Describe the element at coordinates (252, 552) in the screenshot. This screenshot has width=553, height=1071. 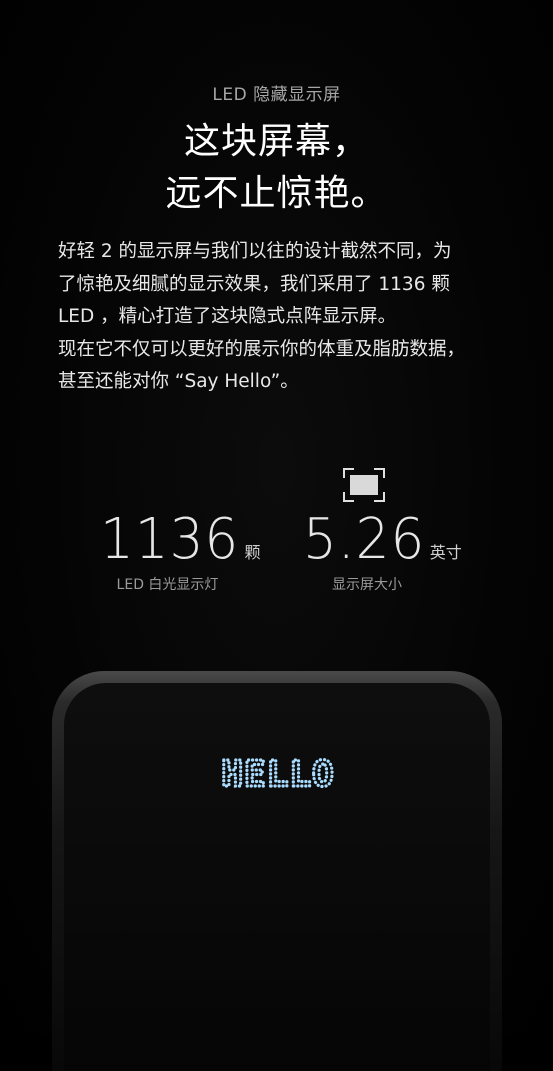
I see `stat-led-count-unit: 颗` at that location.